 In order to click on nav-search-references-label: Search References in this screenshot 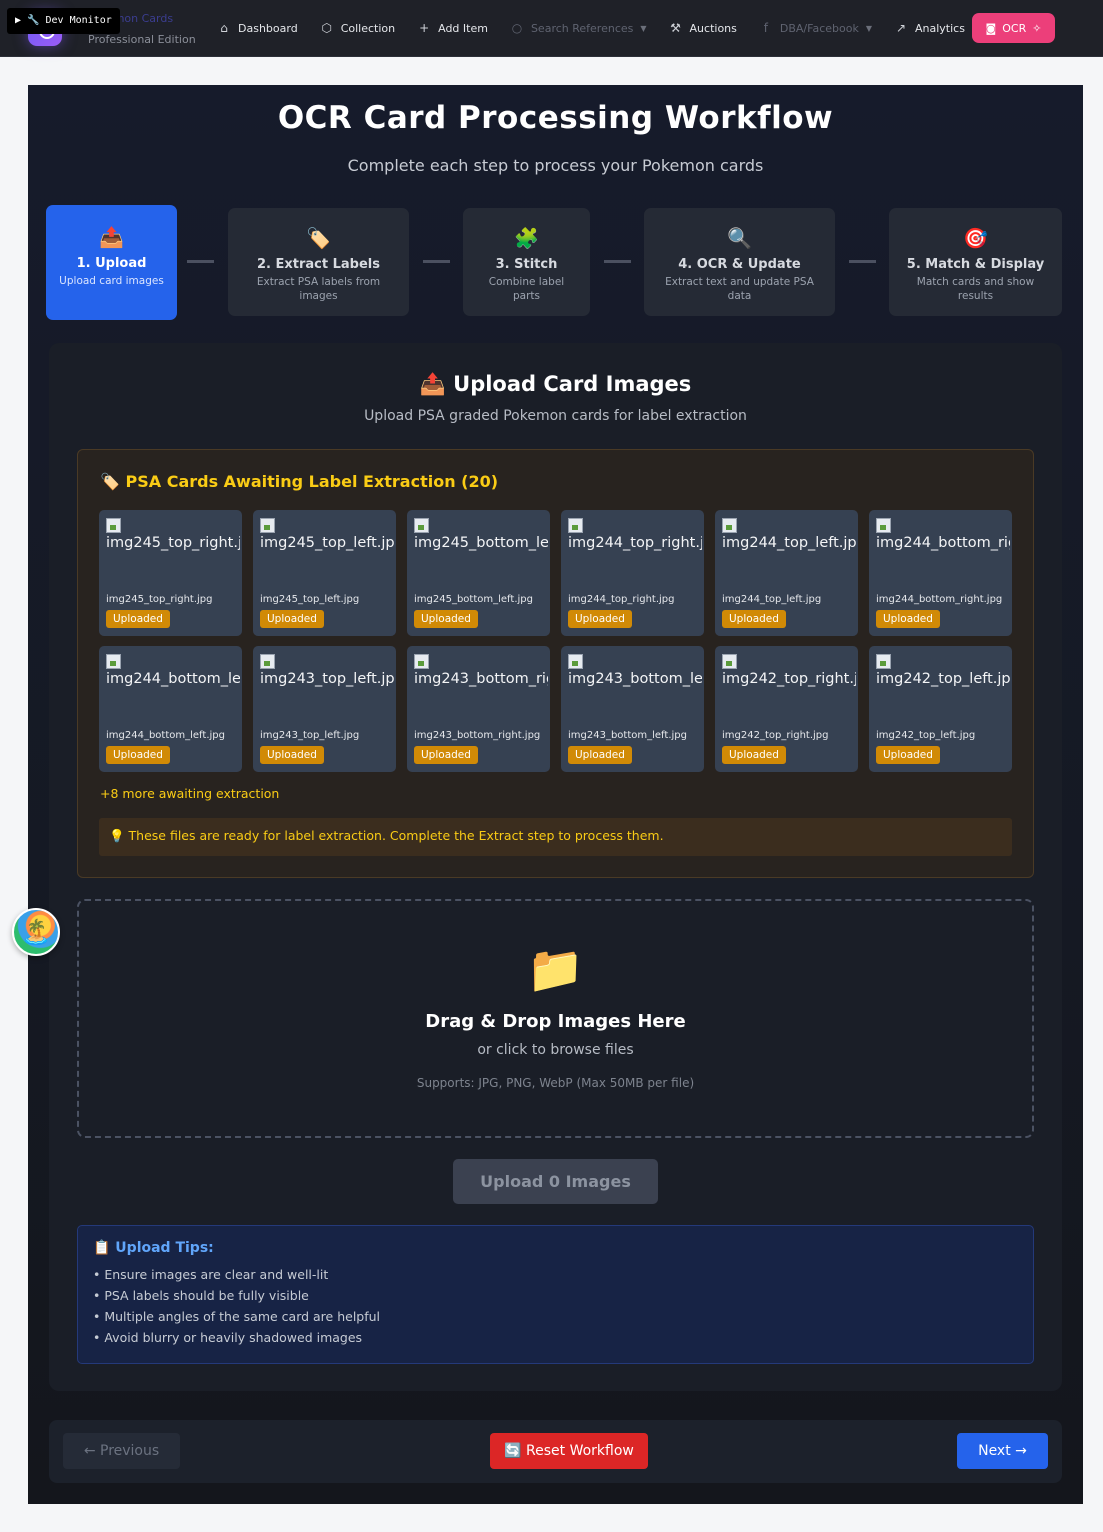, I will do `click(582, 28)`.